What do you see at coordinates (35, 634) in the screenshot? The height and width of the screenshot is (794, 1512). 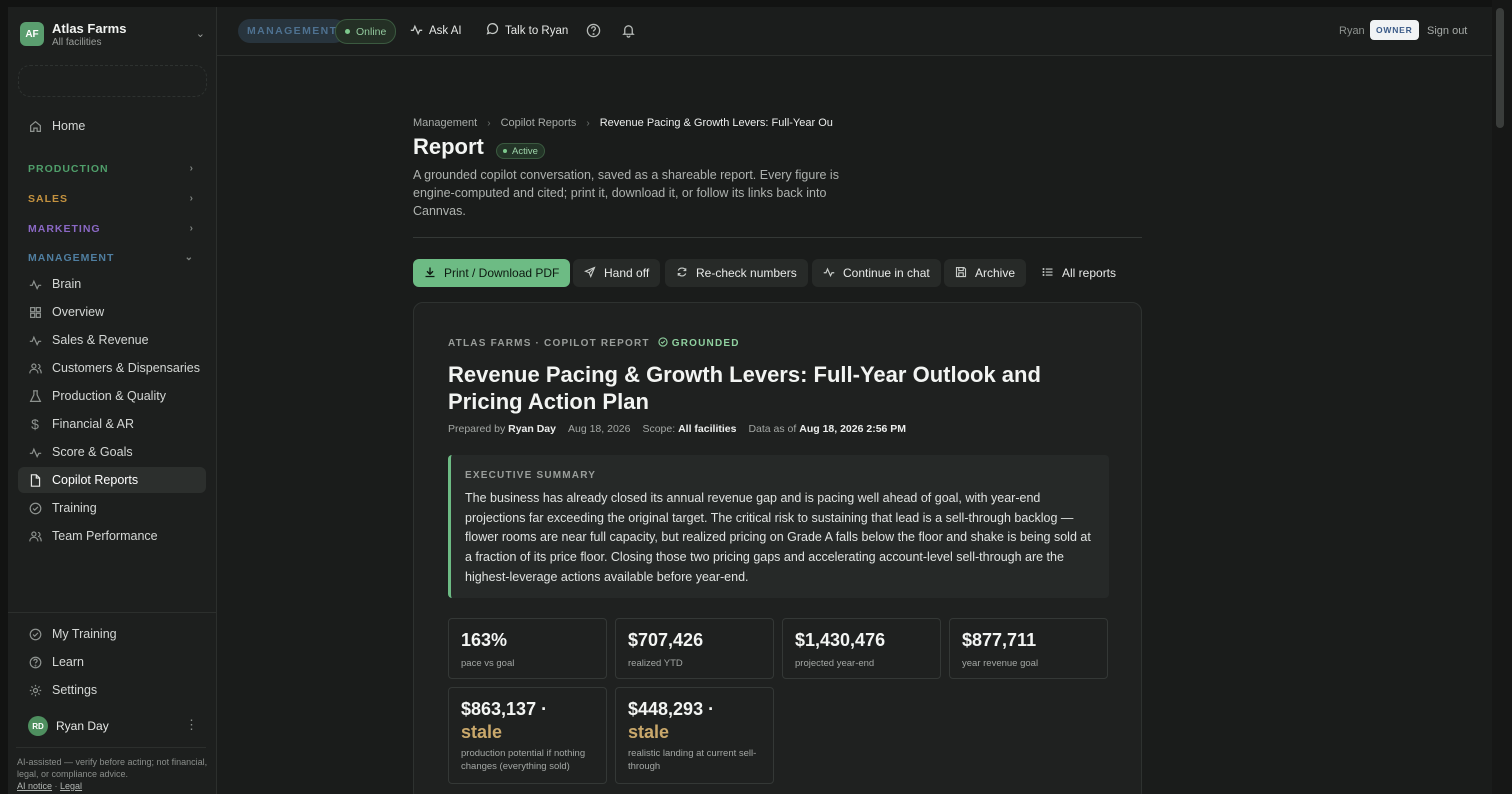 I see `check-circle-icon` at bounding box center [35, 634].